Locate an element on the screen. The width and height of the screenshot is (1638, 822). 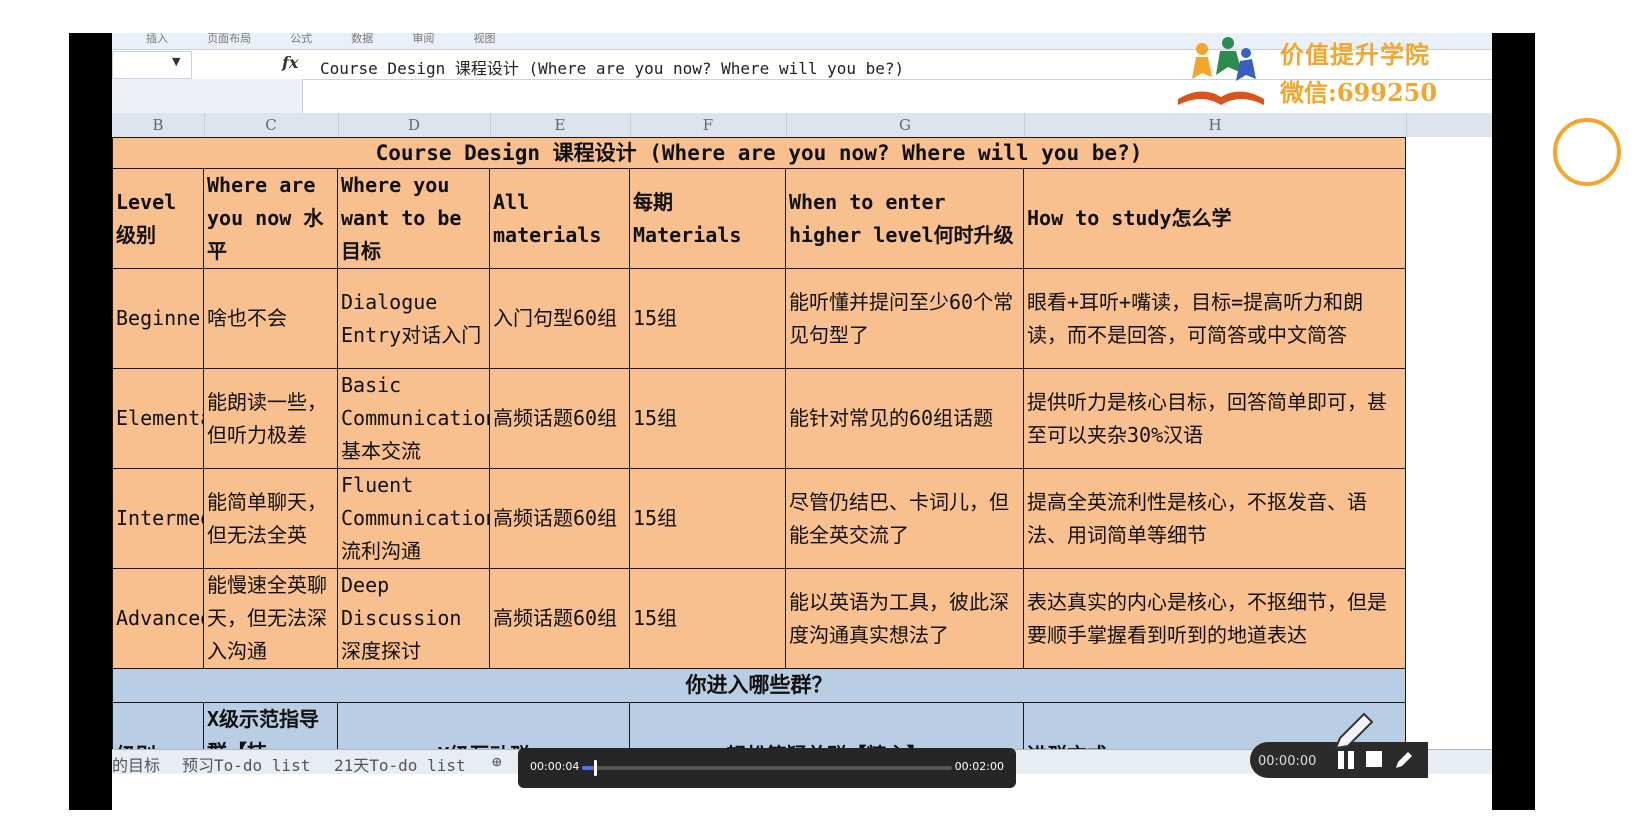
recorder-time: 00:00:00 is located at coordinates (1287, 761).